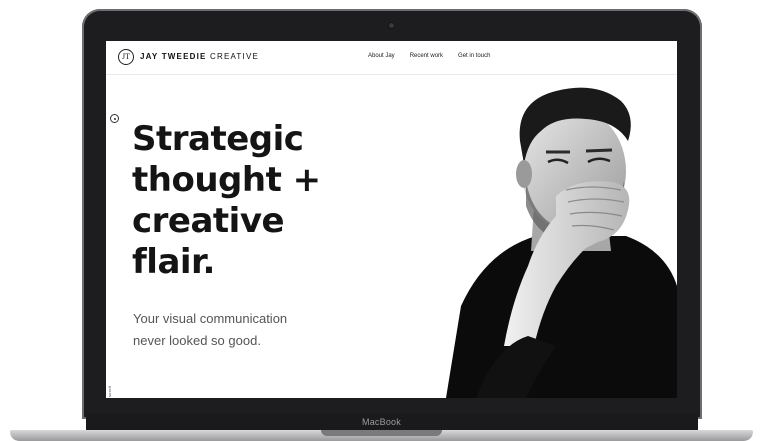 This screenshot has height=441, width=763. I want to click on webcam-icon, so click(391, 25).